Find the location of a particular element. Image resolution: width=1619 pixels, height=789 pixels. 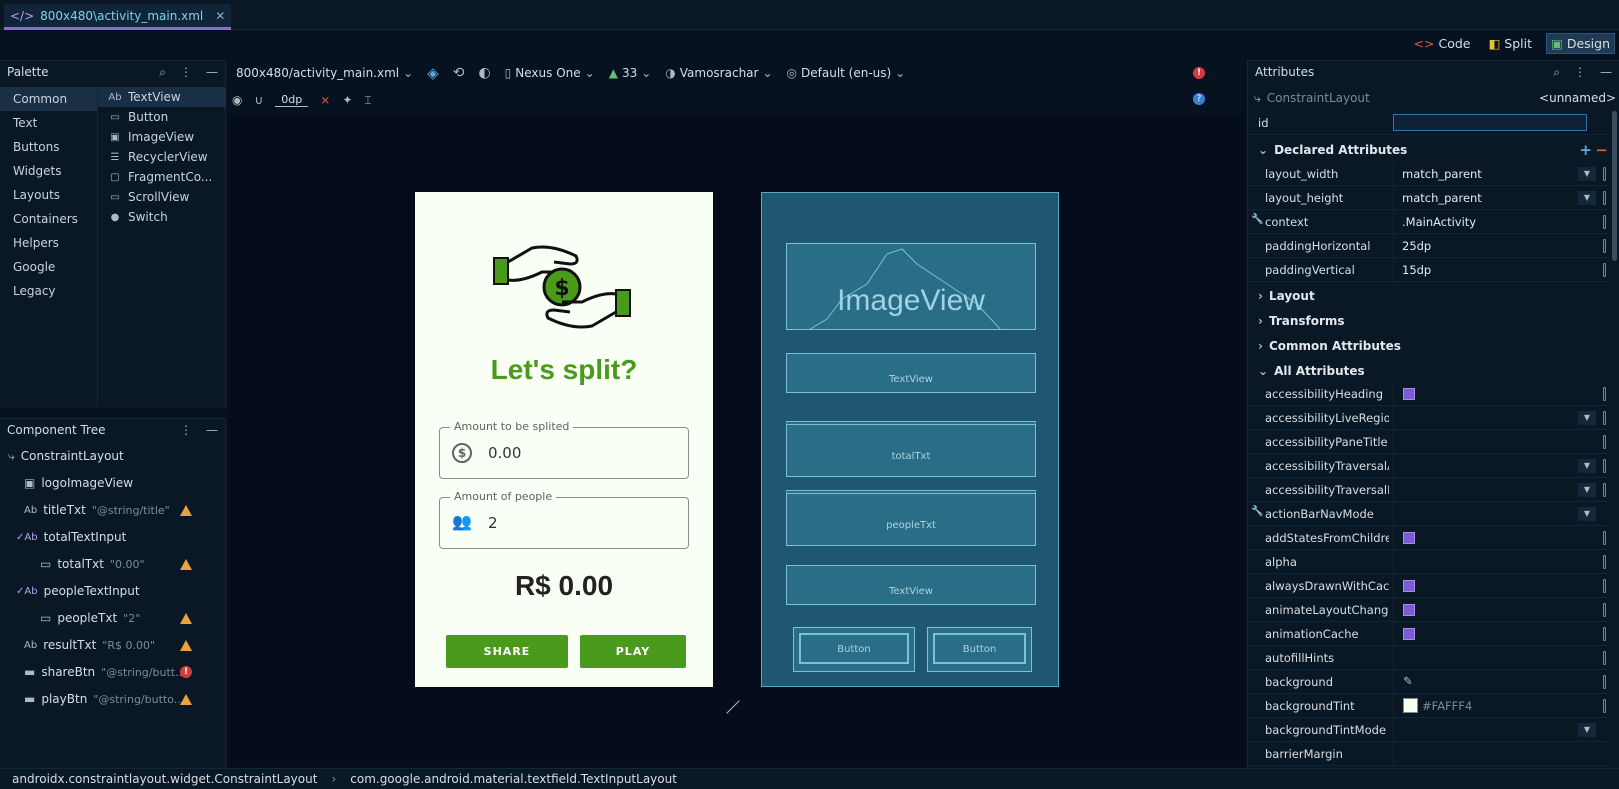

theme-dropdown: ◑ Vamosrachar ⌄ is located at coordinates (718, 73).